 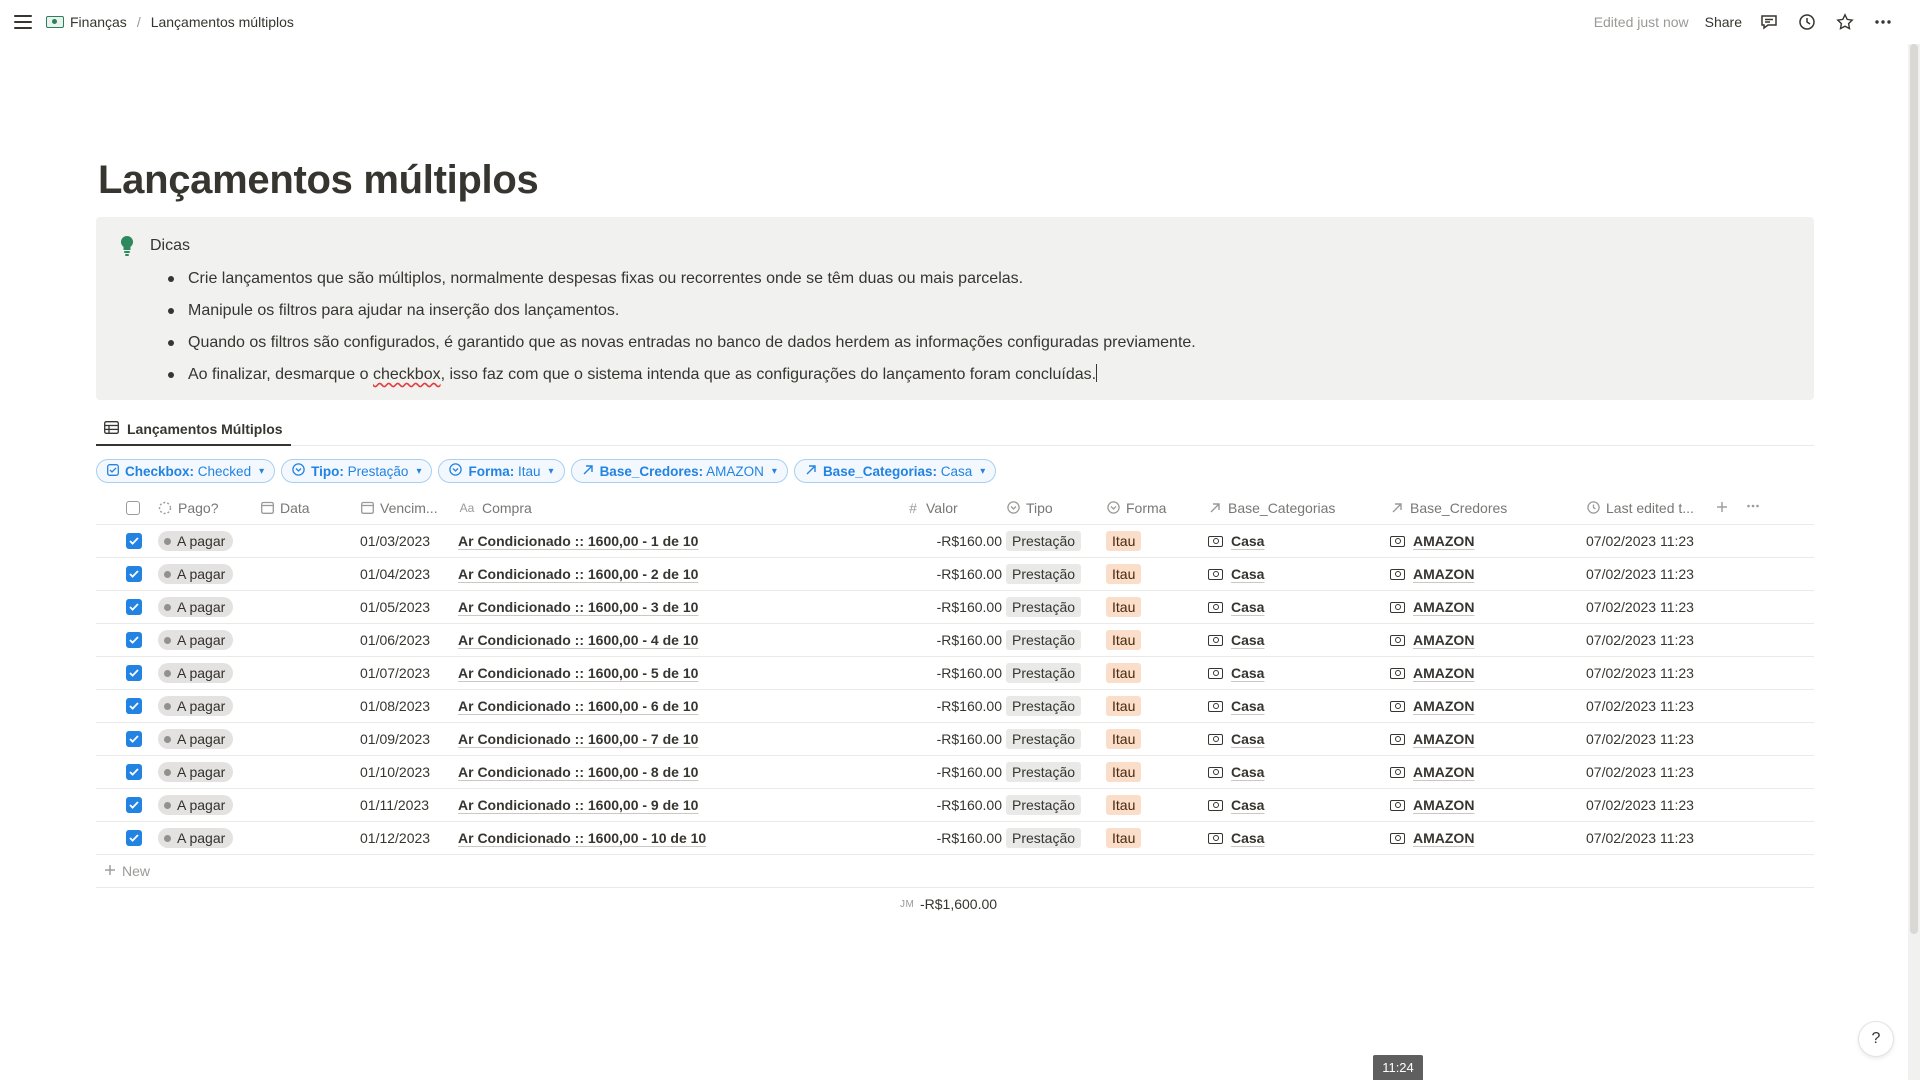 I want to click on more-icon, so click(x=1883, y=22).